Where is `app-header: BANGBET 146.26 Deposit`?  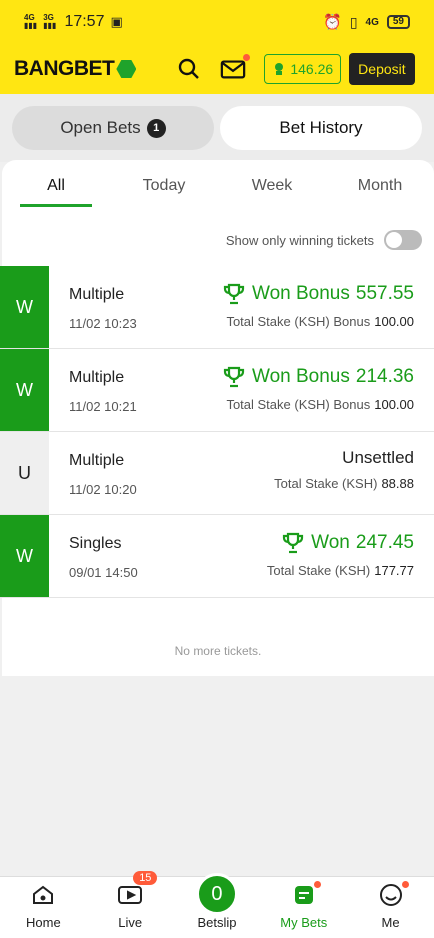 app-header: BANGBET 146.26 Deposit is located at coordinates (217, 69).